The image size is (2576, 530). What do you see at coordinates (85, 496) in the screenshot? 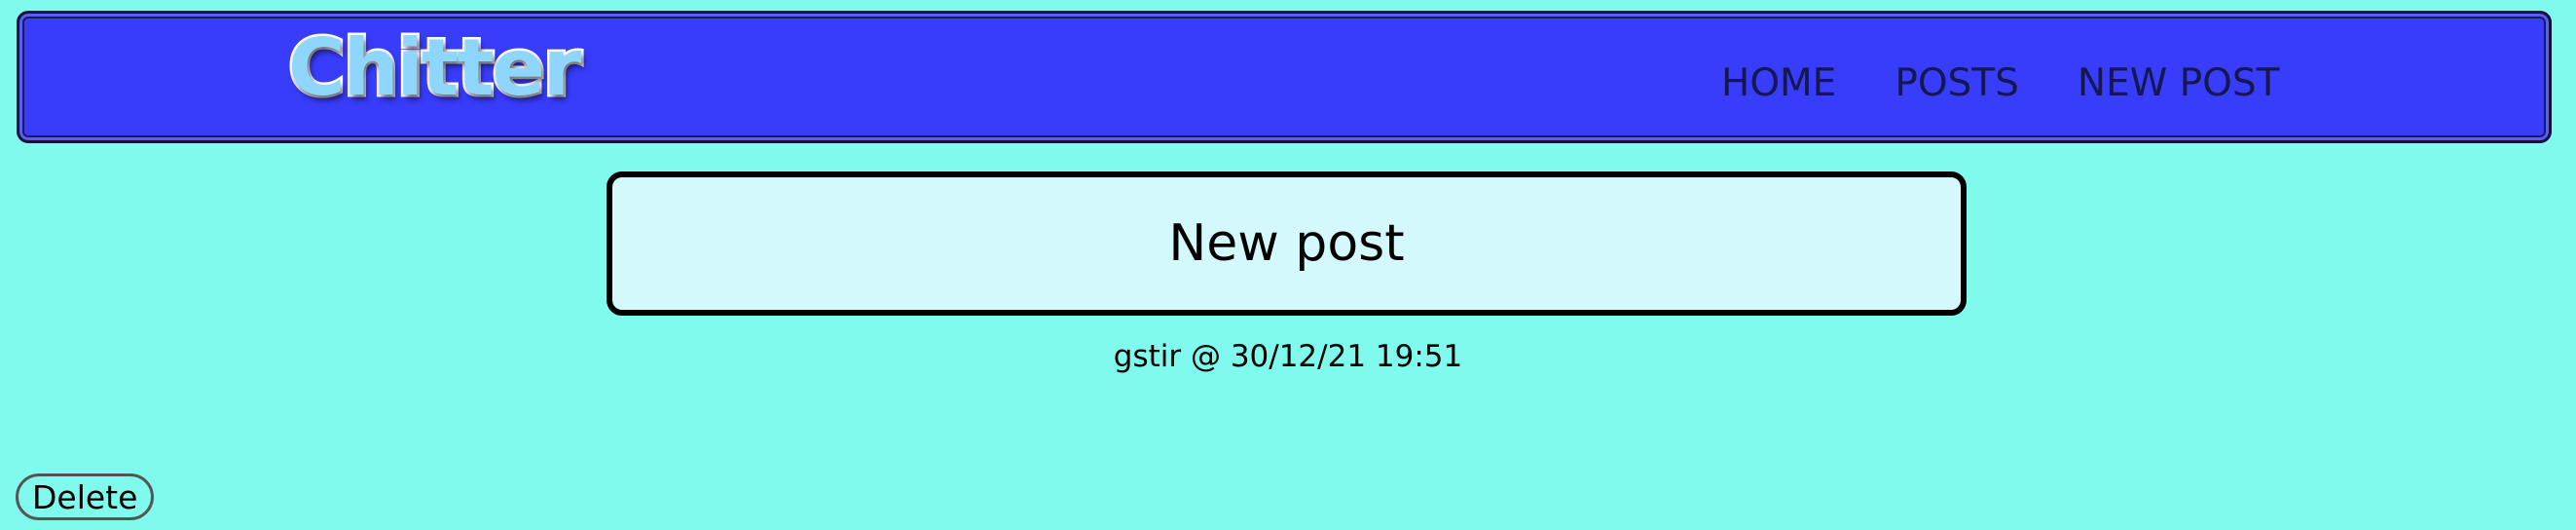
I see `delete-button: Delete` at bounding box center [85, 496].